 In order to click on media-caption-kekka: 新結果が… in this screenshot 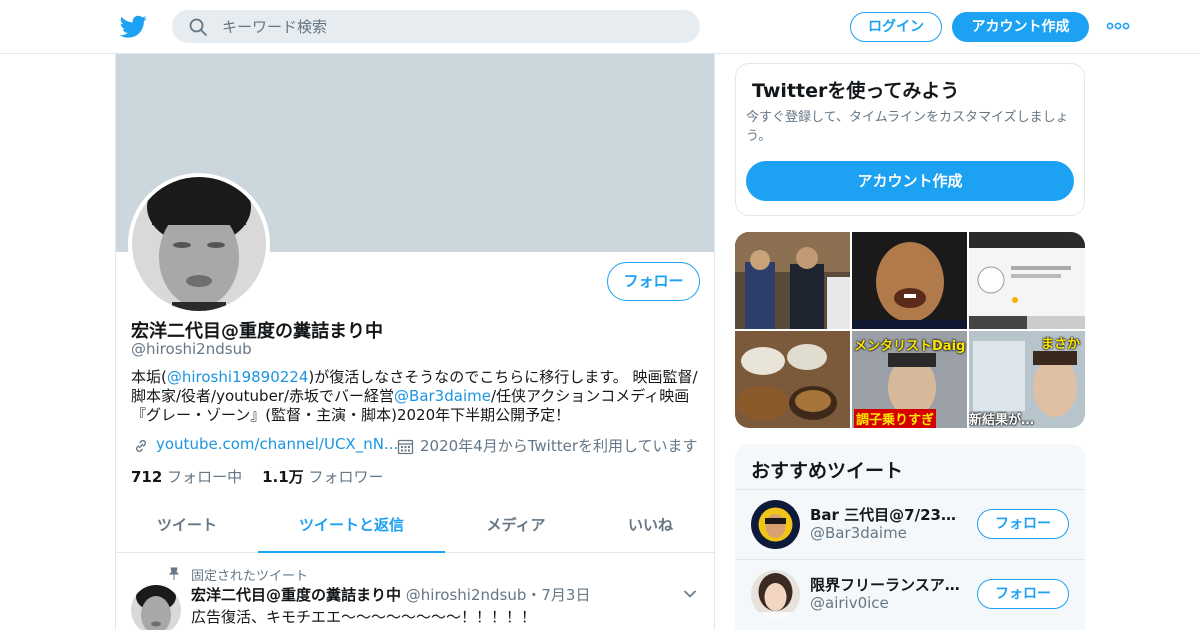, I will do `click(1002, 420)`.